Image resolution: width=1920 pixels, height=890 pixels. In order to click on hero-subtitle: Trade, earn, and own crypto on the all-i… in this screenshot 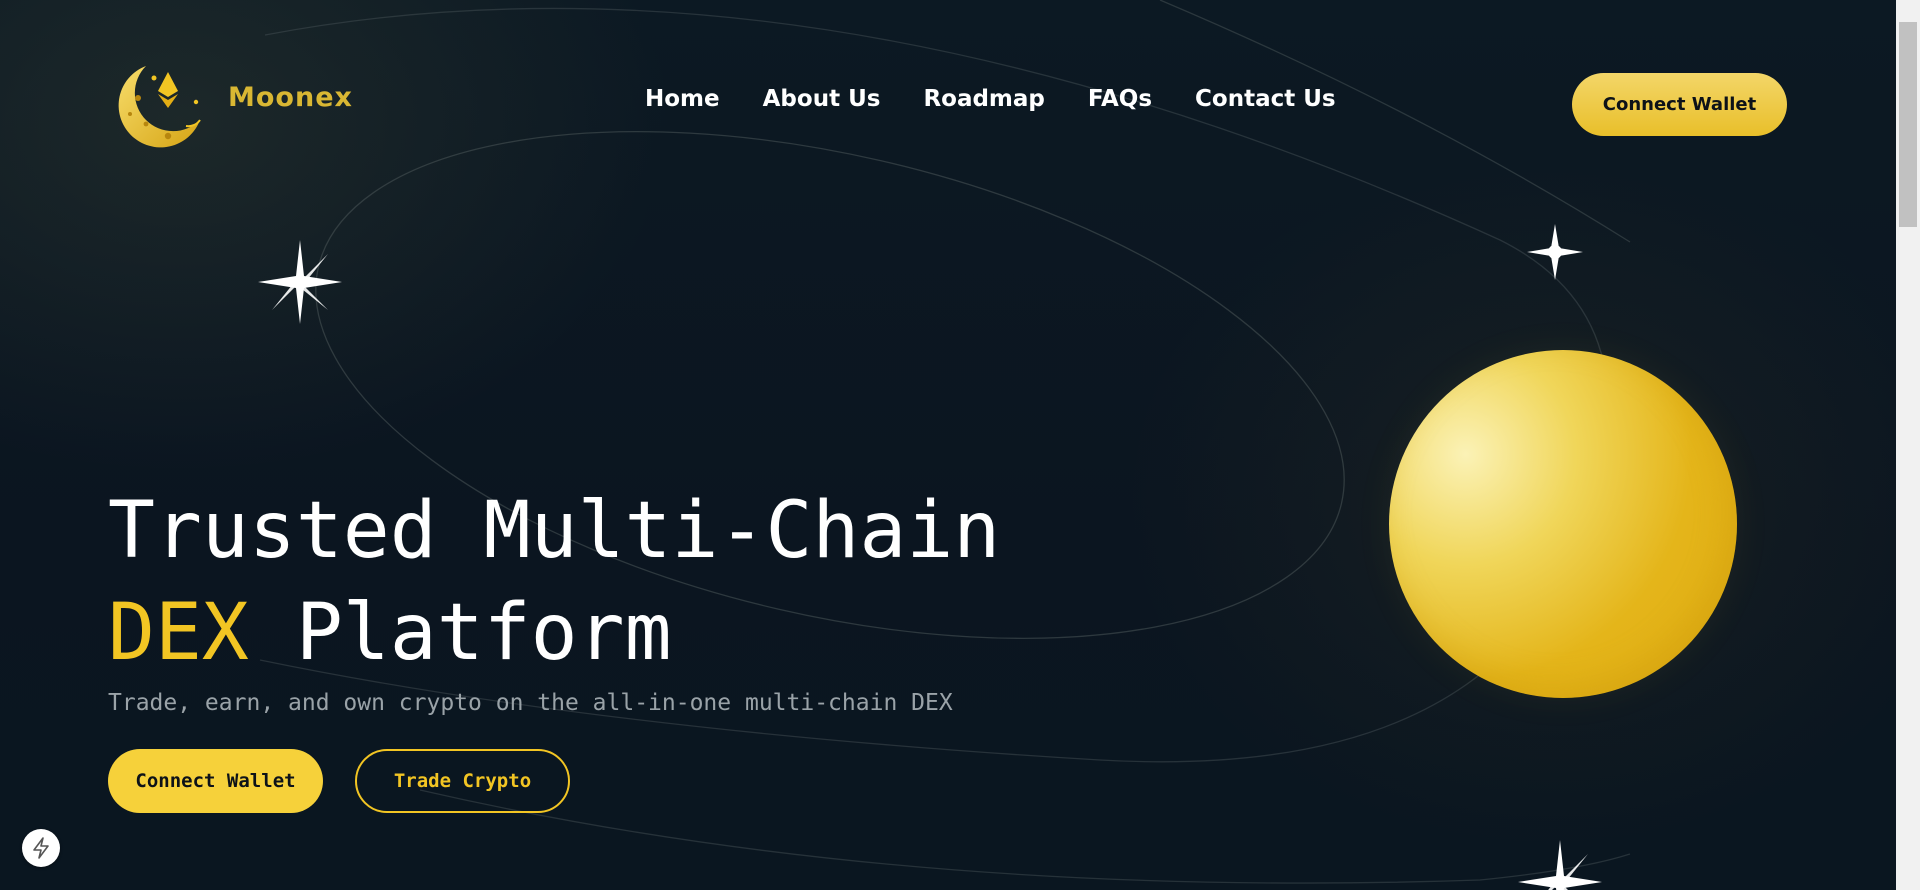, I will do `click(530, 703)`.